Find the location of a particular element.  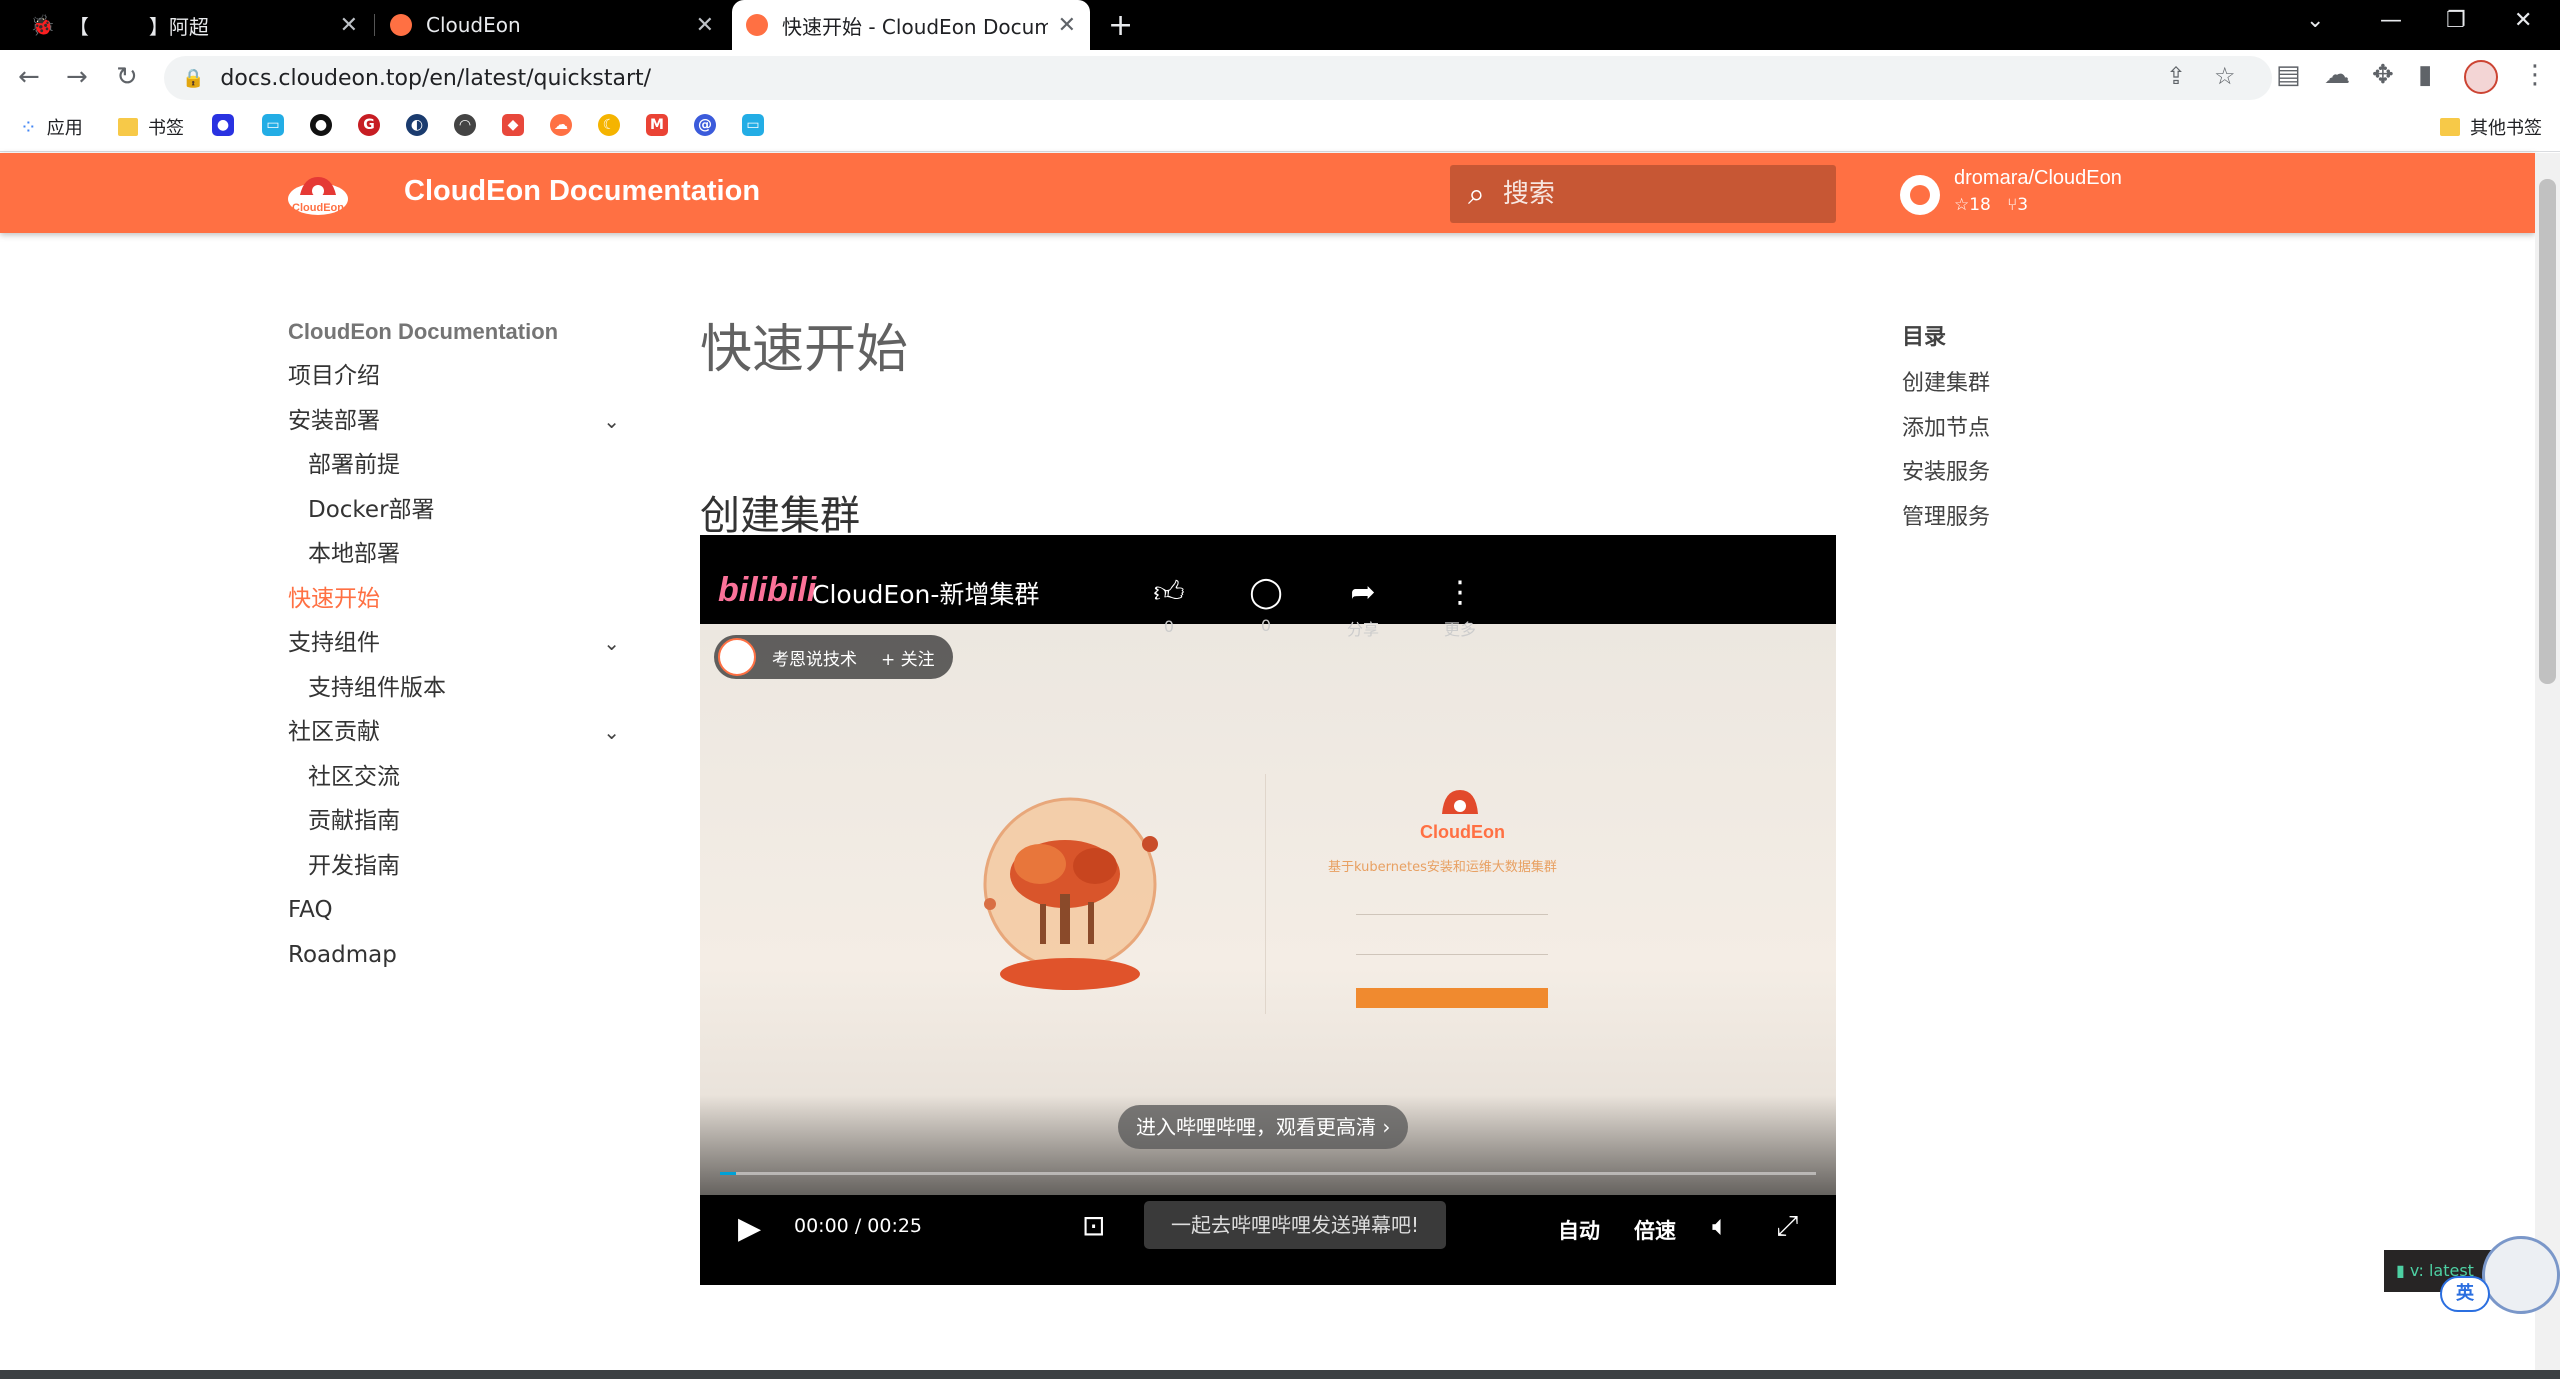

search-input is located at coordinates (1650, 194).